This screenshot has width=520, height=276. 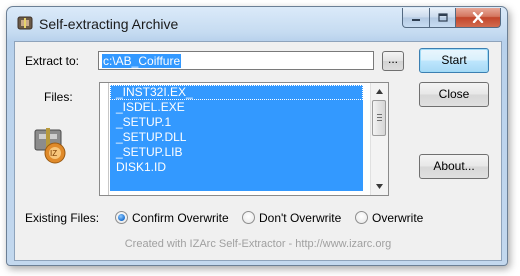 I want to click on overwrite-label: Overwrite, so click(x=397, y=218).